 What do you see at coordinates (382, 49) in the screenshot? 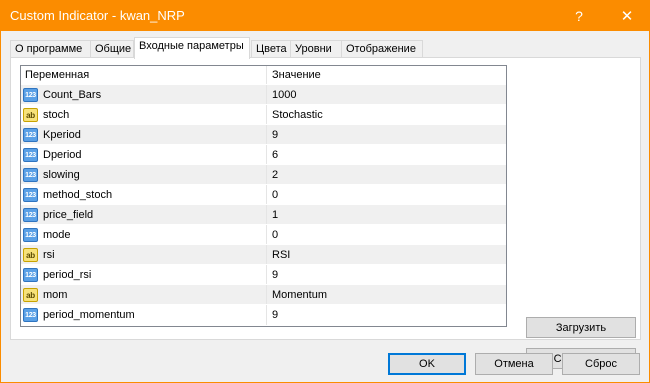
I see `tab-display: Отображение` at bounding box center [382, 49].